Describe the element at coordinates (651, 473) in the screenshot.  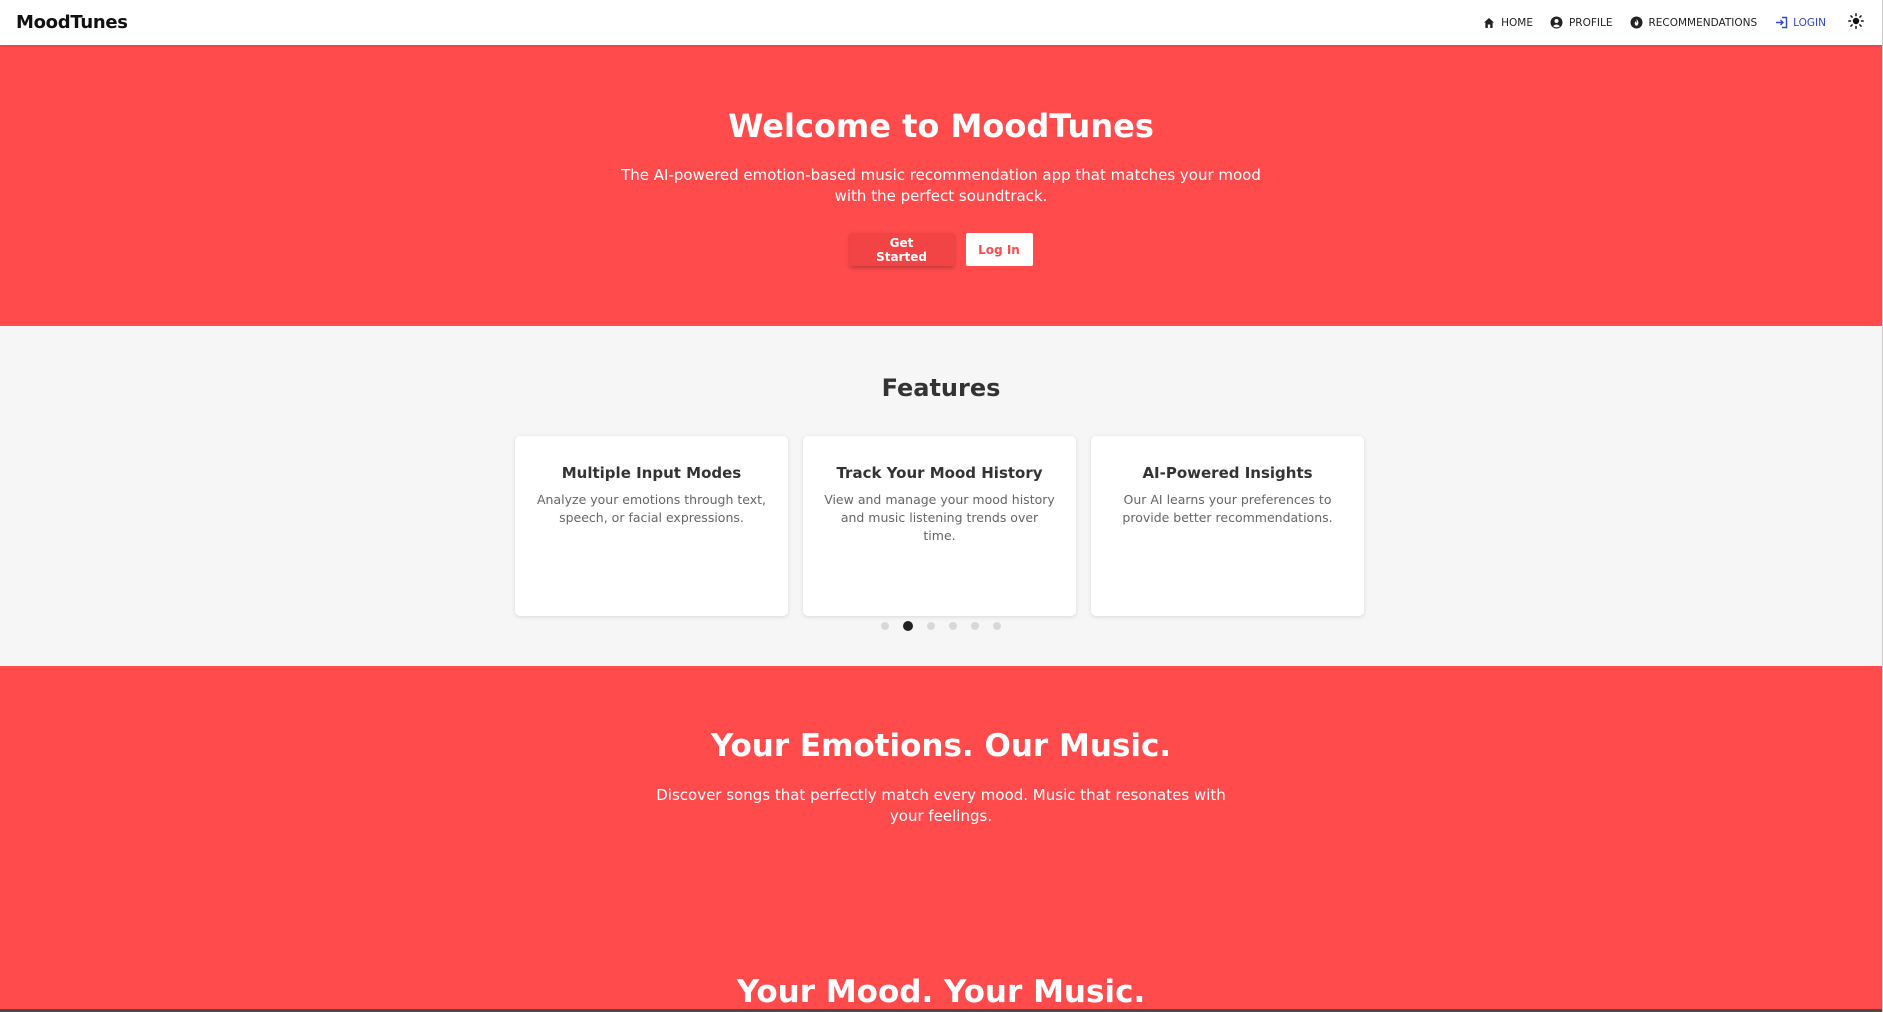
I see `feature-card-title: Multiple Input Modes` at that location.